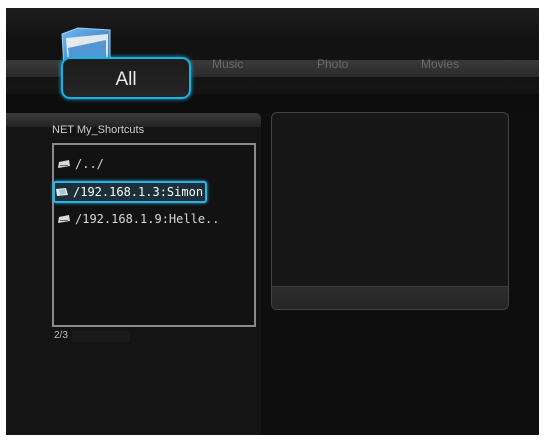  I want to click on tab-movies: Movies, so click(440, 64).